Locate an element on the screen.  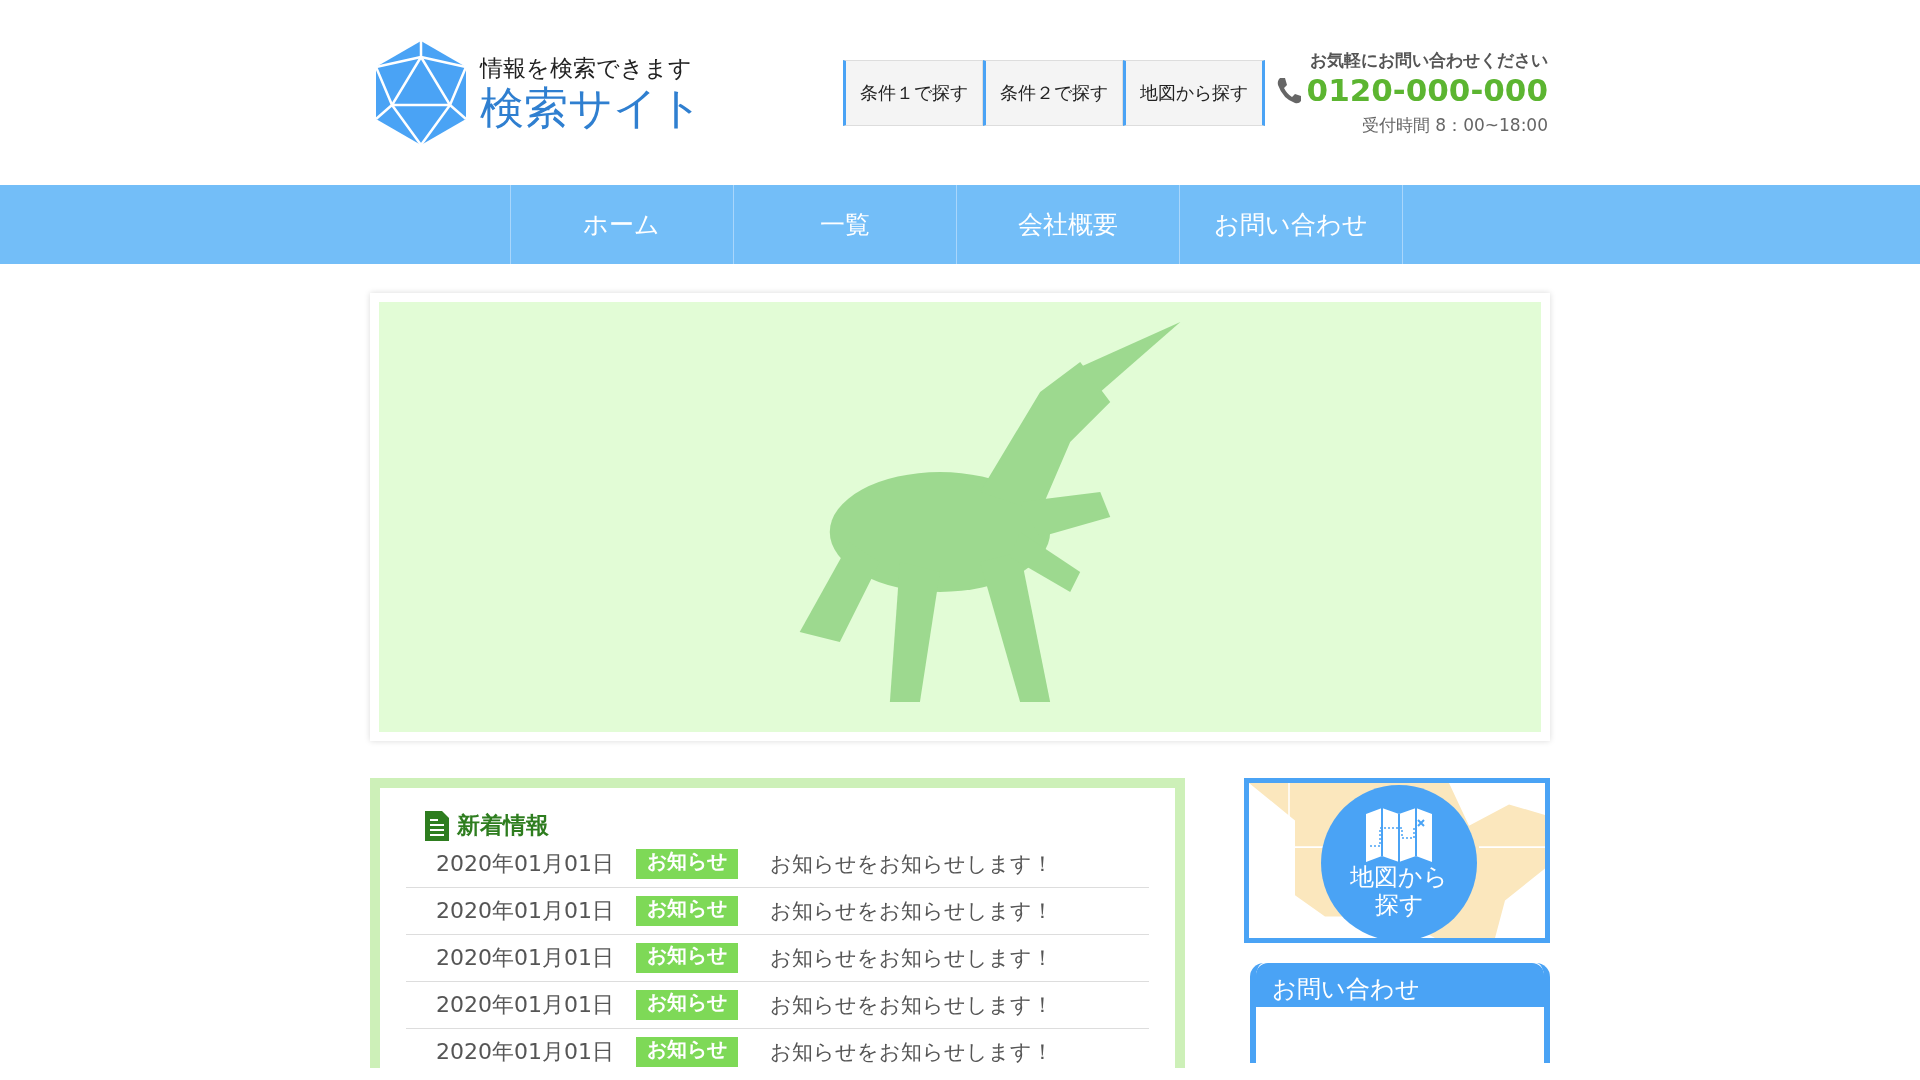
search-button: 条件１で探す is located at coordinates (913, 92).